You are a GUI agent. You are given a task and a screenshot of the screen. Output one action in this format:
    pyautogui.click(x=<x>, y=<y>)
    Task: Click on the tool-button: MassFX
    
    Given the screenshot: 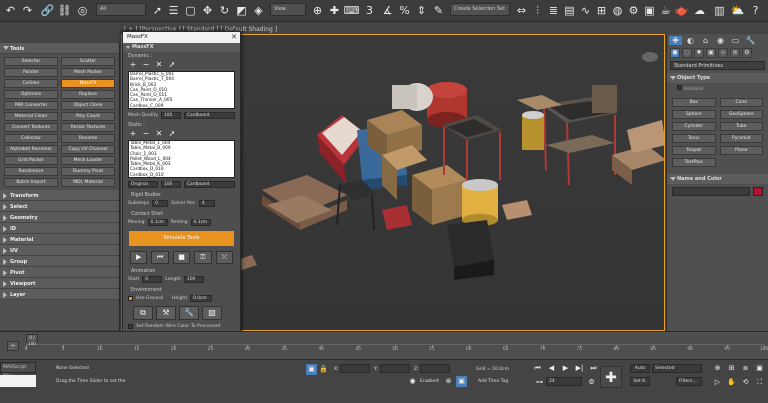 What is the action you would take?
    pyautogui.click(x=88, y=83)
    